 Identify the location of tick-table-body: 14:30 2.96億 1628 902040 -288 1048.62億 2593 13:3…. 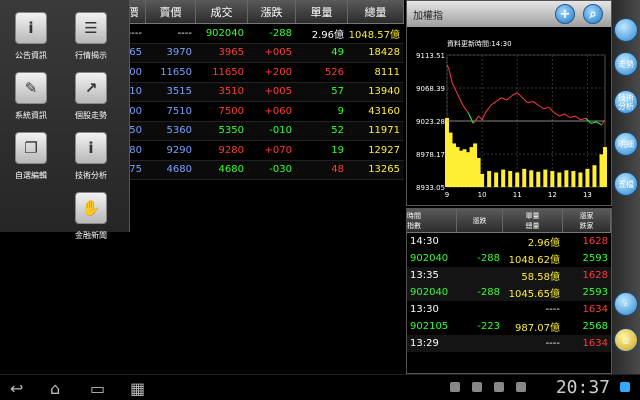
(509, 292).